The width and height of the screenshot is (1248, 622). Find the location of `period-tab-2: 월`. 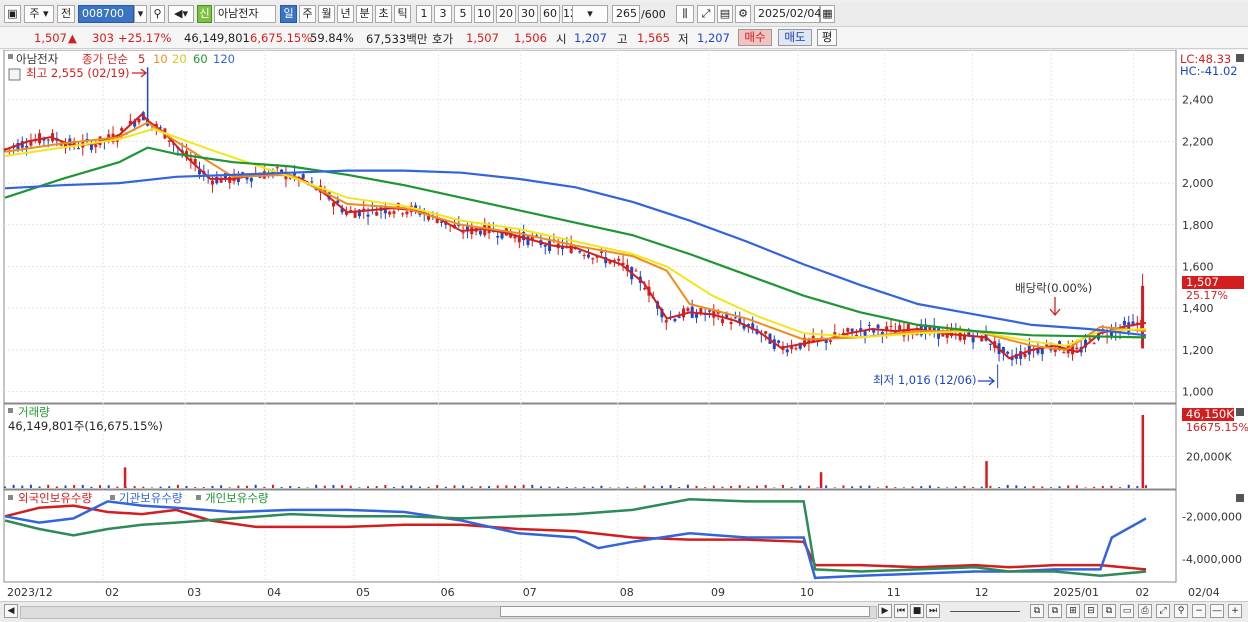

period-tab-2: 월 is located at coordinates (326, 14).